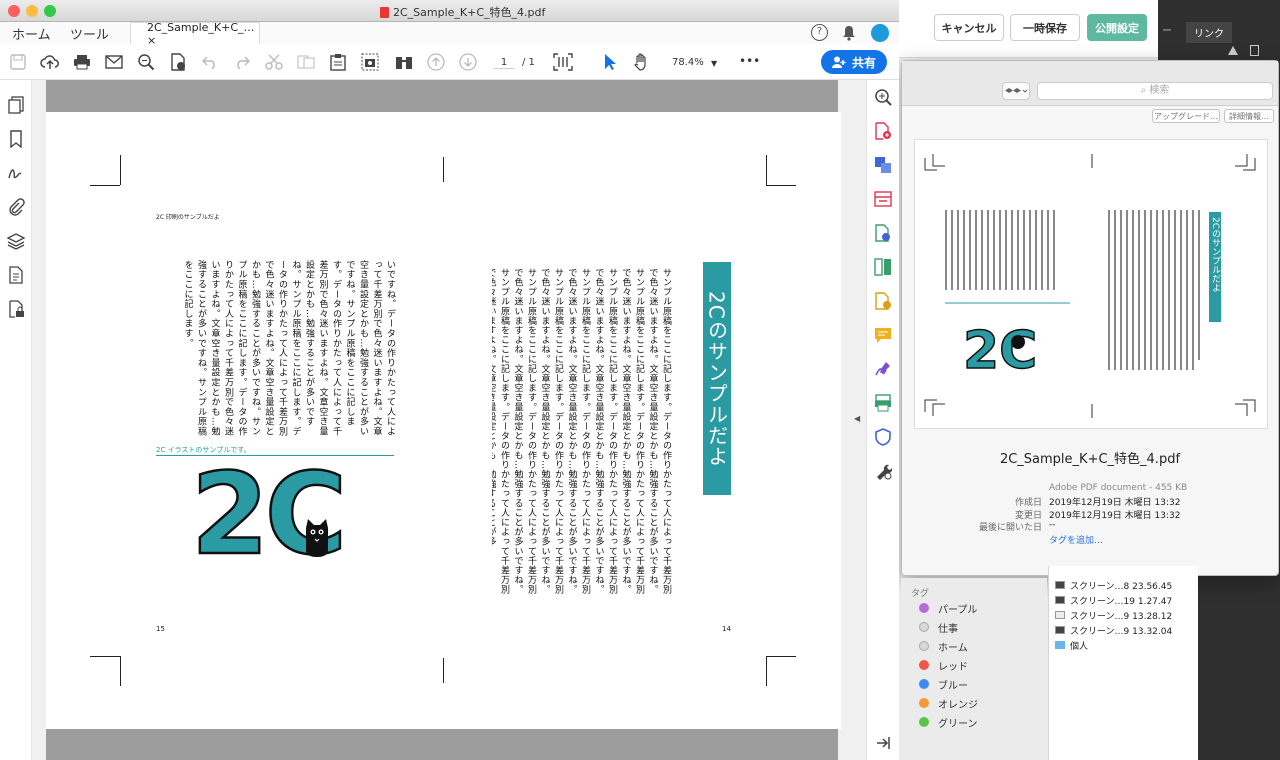 The height and width of the screenshot is (760, 1280). Describe the element at coordinates (948, 608) in the screenshot. I see `tag-item: パープル` at that location.